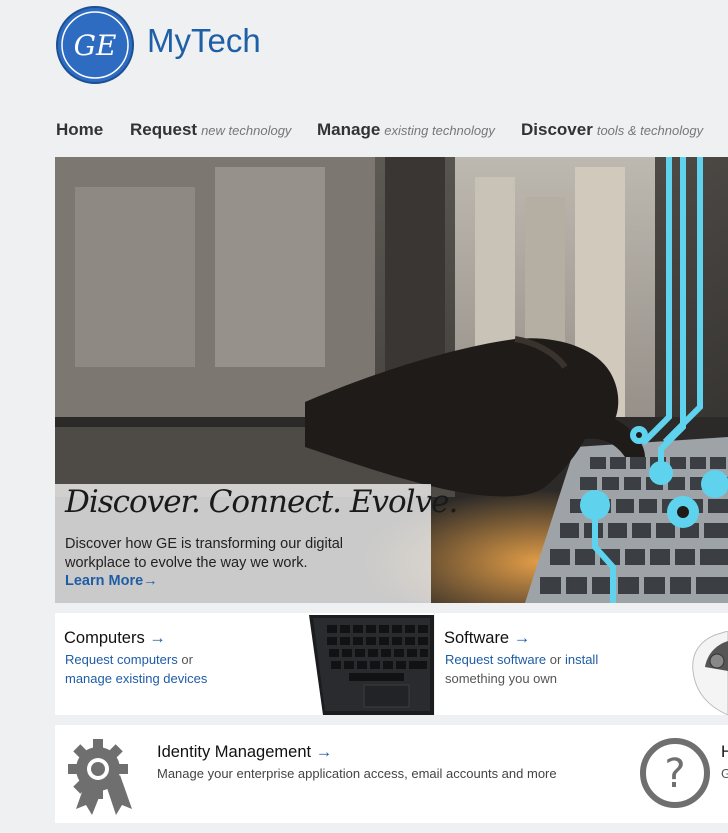  I want to click on computers-or-text: or, so click(185, 659).